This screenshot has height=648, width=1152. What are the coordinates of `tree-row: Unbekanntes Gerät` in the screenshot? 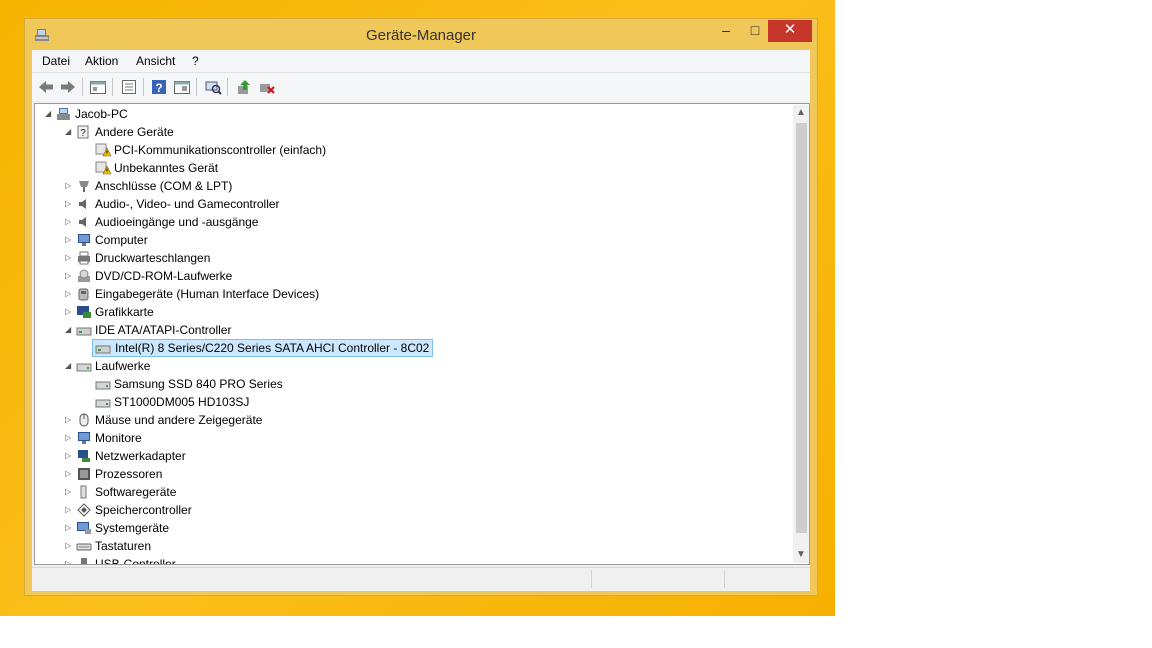 It's located at (412, 168).